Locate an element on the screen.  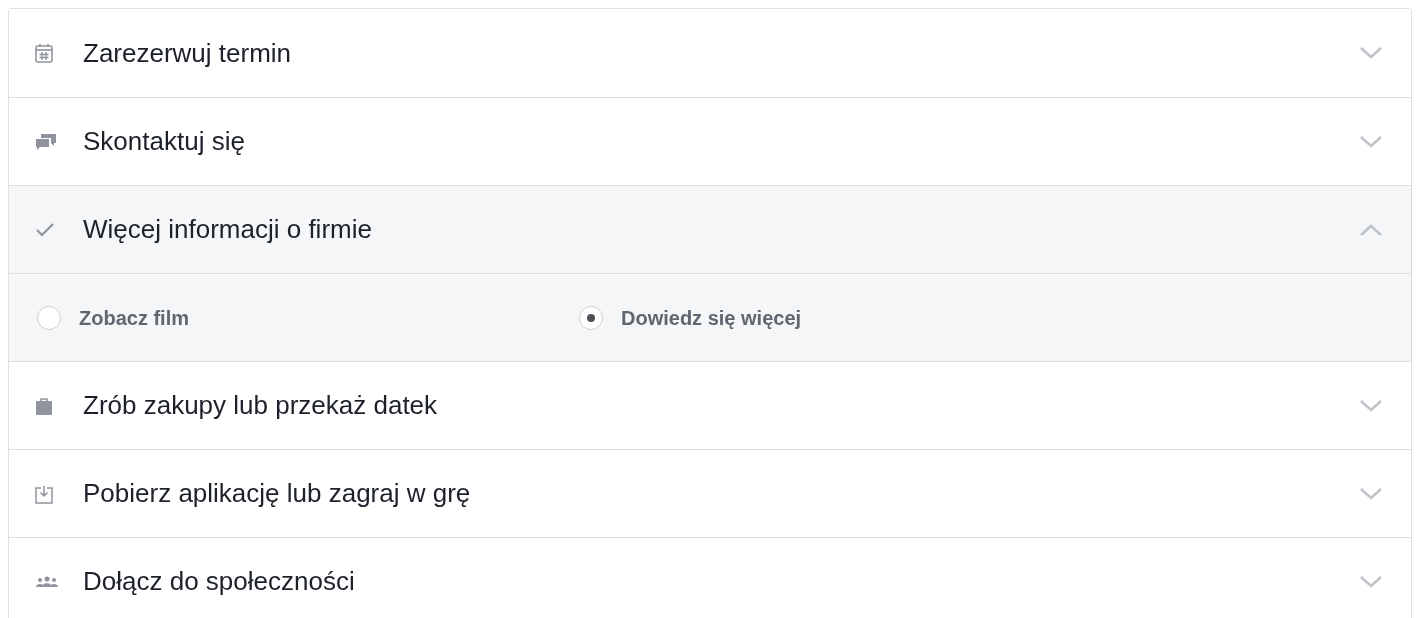
option-label: Zobacz film is located at coordinates (134, 318).